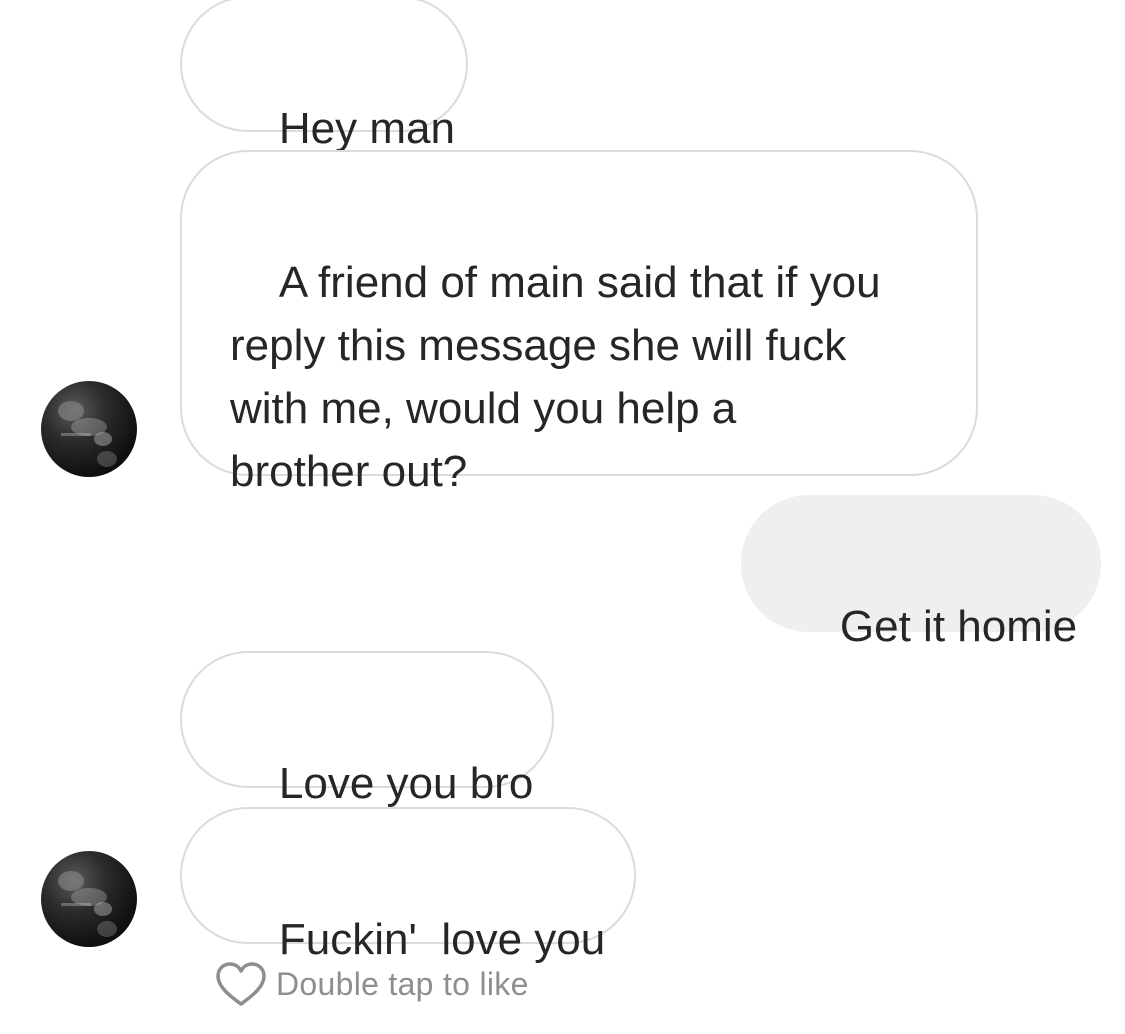  What do you see at coordinates (406, 783) in the screenshot?
I see `message-text: Love you bro` at bounding box center [406, 783].